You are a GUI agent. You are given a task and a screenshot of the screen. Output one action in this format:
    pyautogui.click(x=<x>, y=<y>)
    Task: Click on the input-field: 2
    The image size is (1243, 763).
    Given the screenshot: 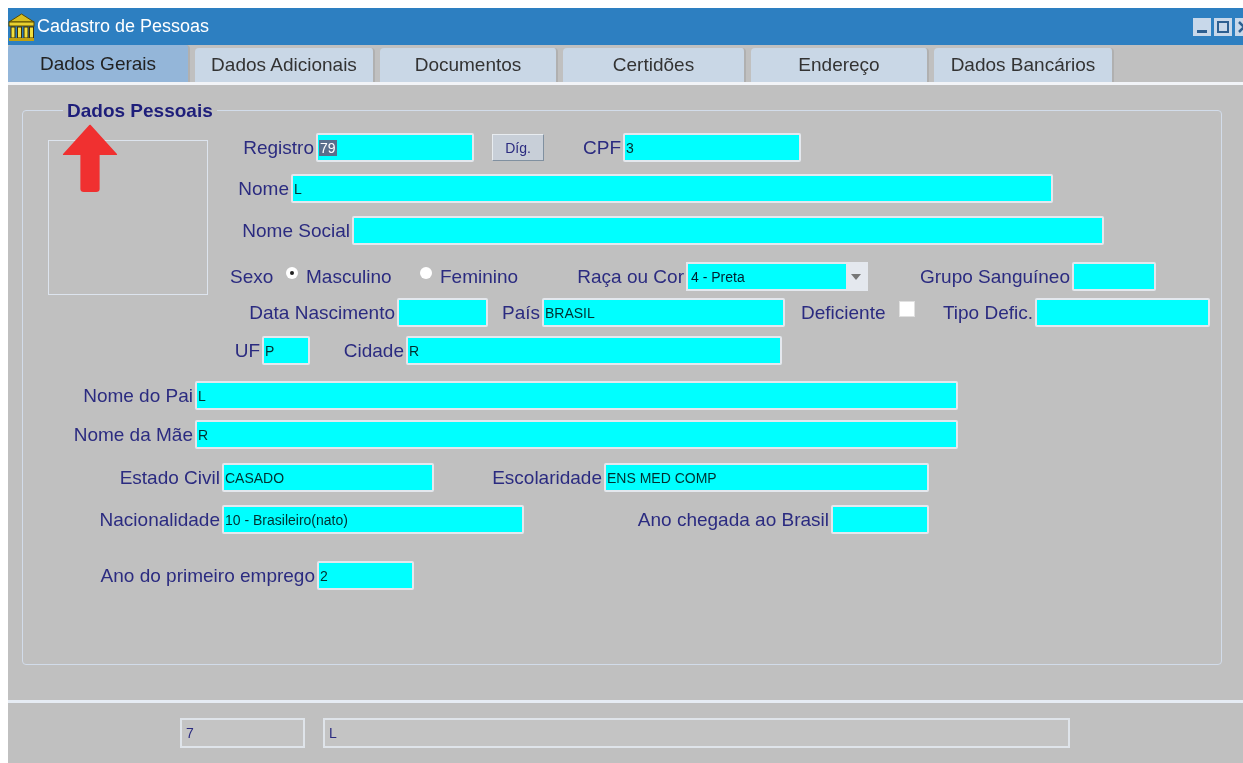 What is the action you would take?
    pyautogui.click(x=365, y=575)
    